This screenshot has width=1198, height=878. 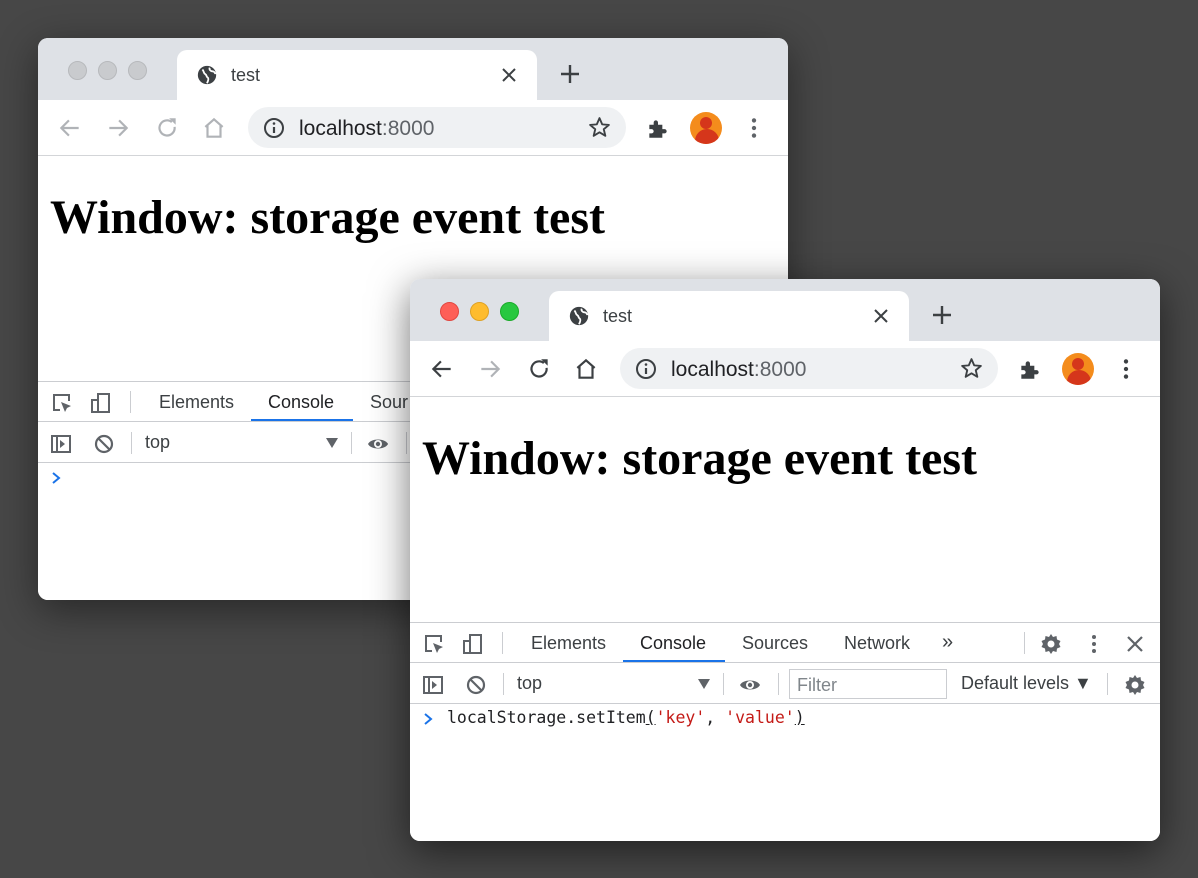 I want to click on log-levels-dropdown: Default levels ▼, so click(x=1026, y=683).